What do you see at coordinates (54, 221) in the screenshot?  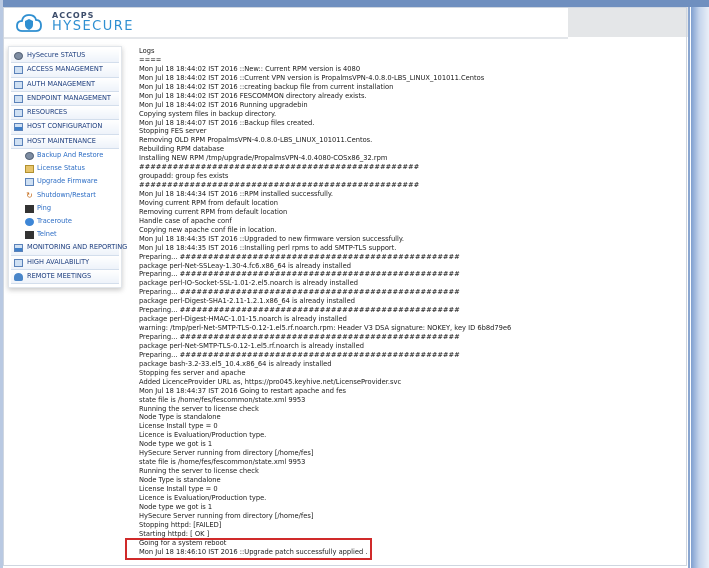 I see `sidebar-item-label: Traceroute` at bounding box center [54, 221].